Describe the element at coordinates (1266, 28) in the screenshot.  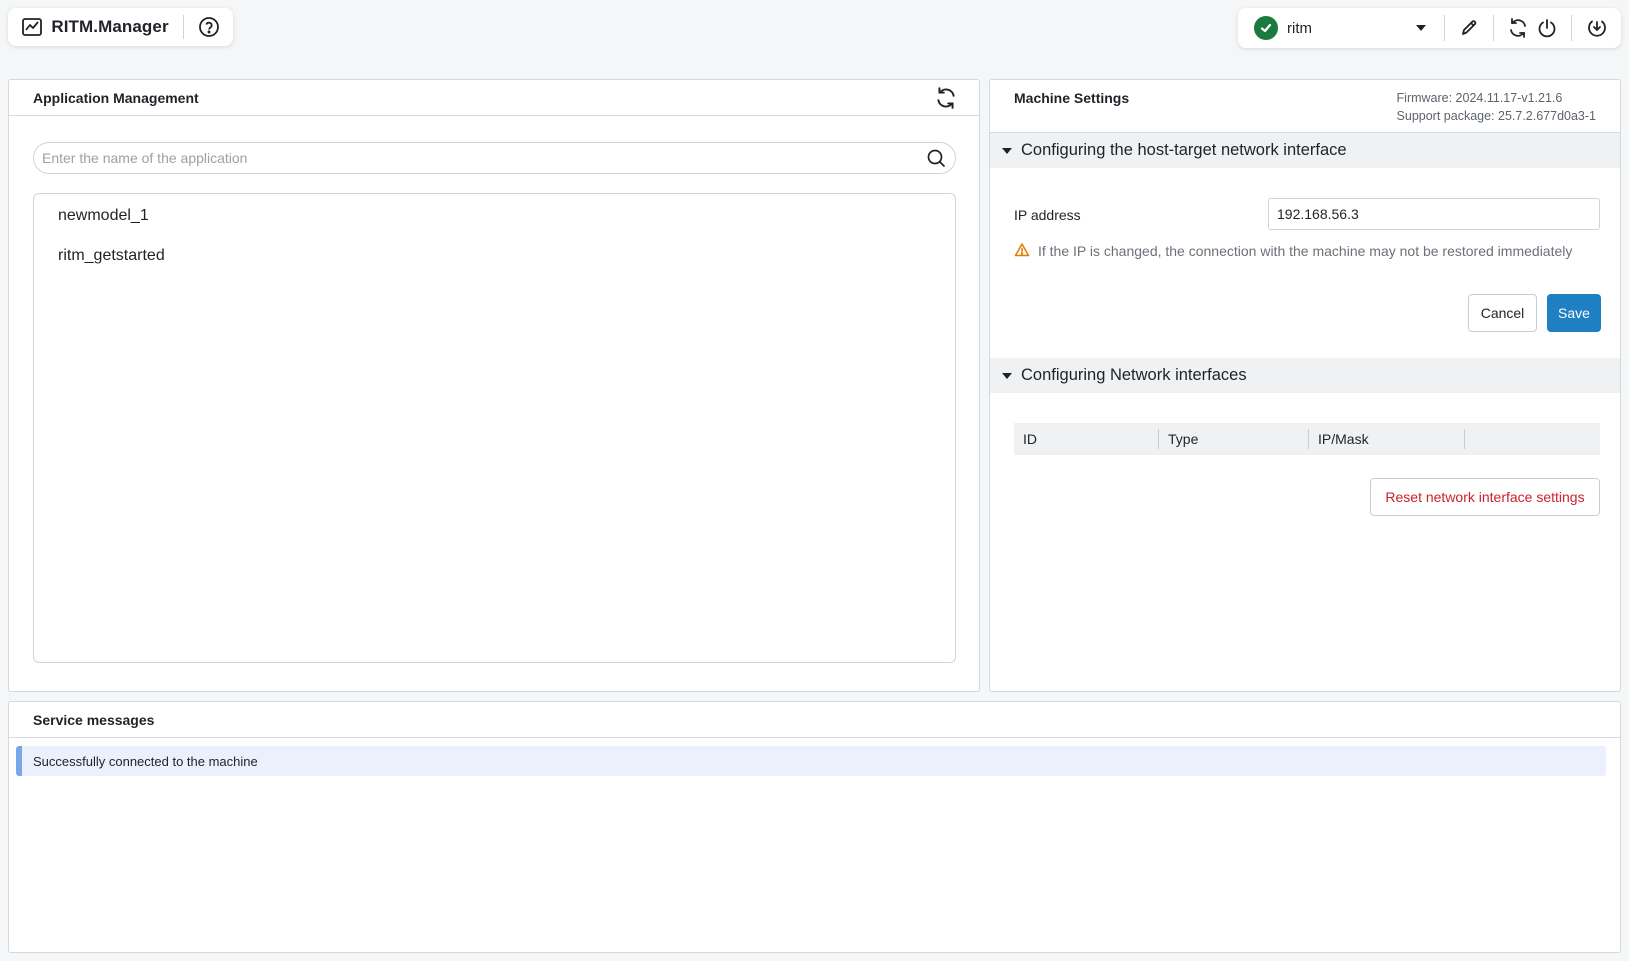
I see `check-circle-icon` at that location.